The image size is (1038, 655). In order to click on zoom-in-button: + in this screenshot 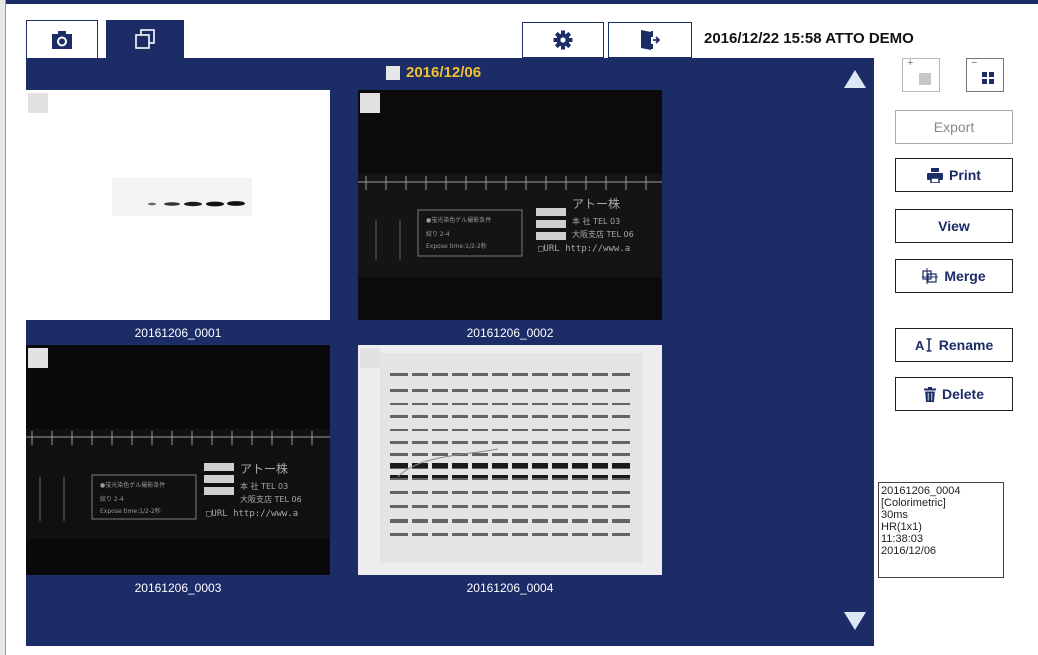, I will do `click(921, 74)`.